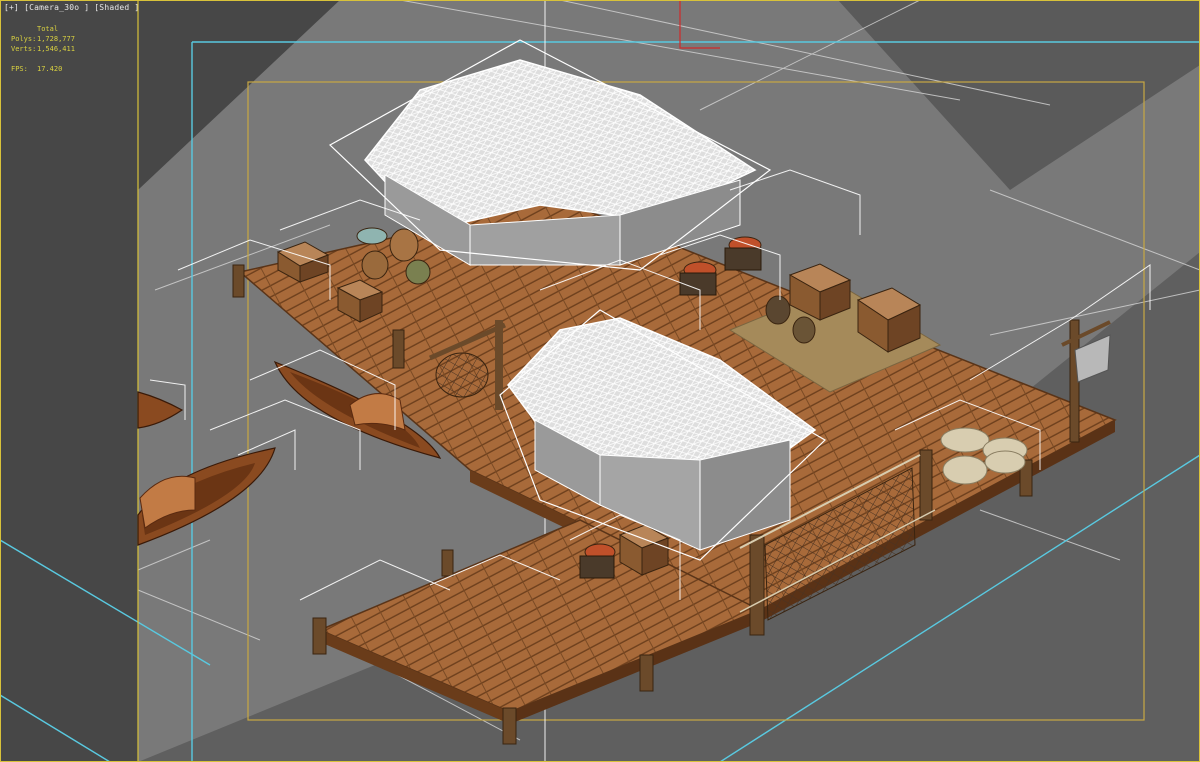 This screenshot has width=1200, height=762. Describe the element at coordinates (50, 69) in the screenshot. I see `fps-value: 17.420` at that location.